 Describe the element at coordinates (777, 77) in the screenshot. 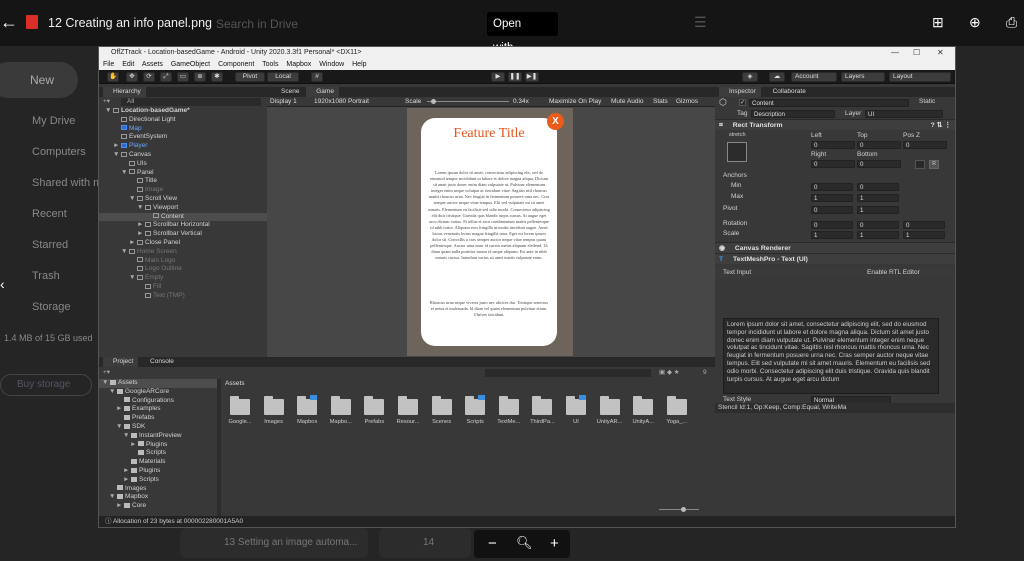

I see `cloud-icon: ☁` at that location.